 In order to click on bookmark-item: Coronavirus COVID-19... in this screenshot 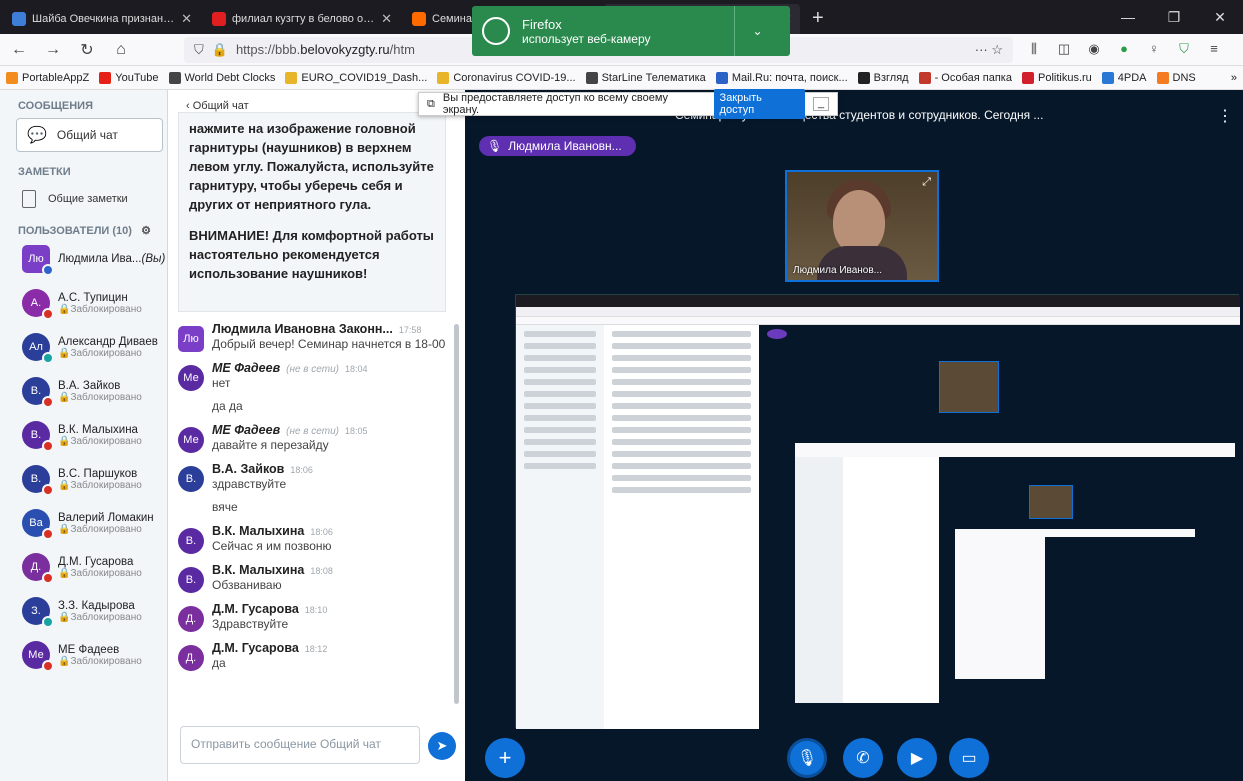, I will do `click(506, 77)`.